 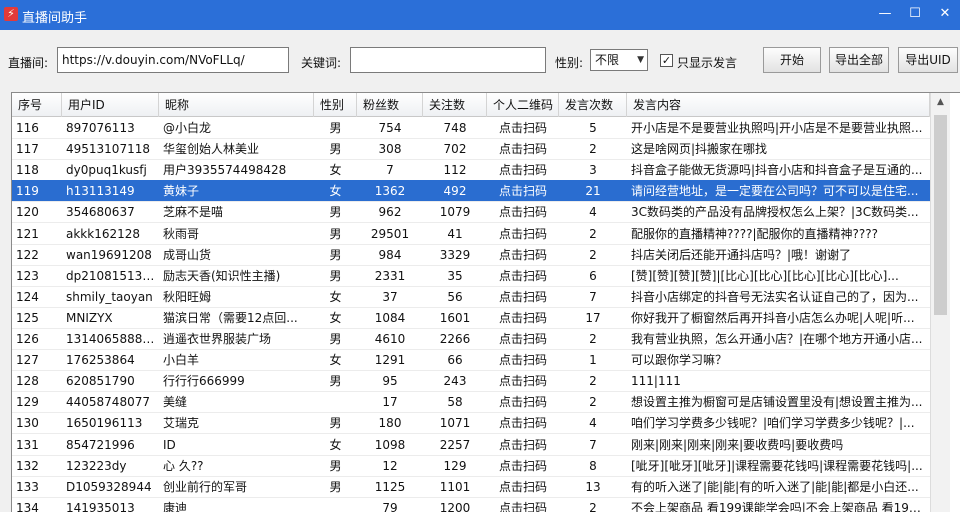 What do you see at coordinates (236, 105) in the screenshot?
I see `header-col-nickname: 昵称` at bounding box center [236, 105].